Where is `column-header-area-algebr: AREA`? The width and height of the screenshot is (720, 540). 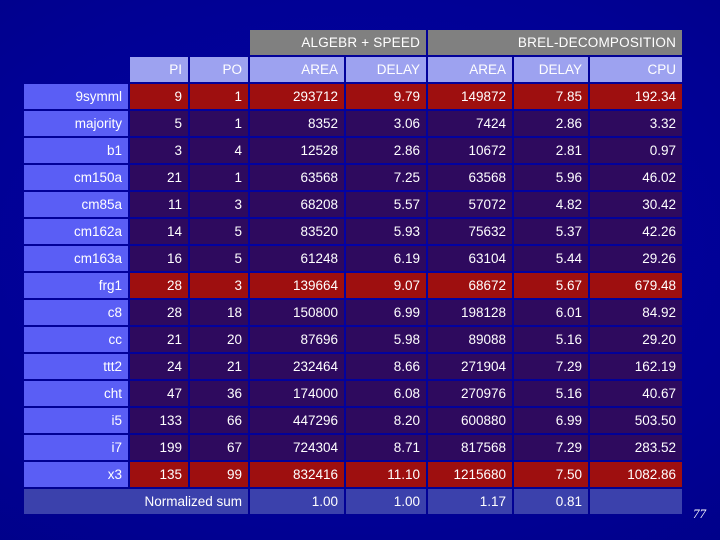
column-header-area-algebr: AREA is located at coordinates (297, 69).